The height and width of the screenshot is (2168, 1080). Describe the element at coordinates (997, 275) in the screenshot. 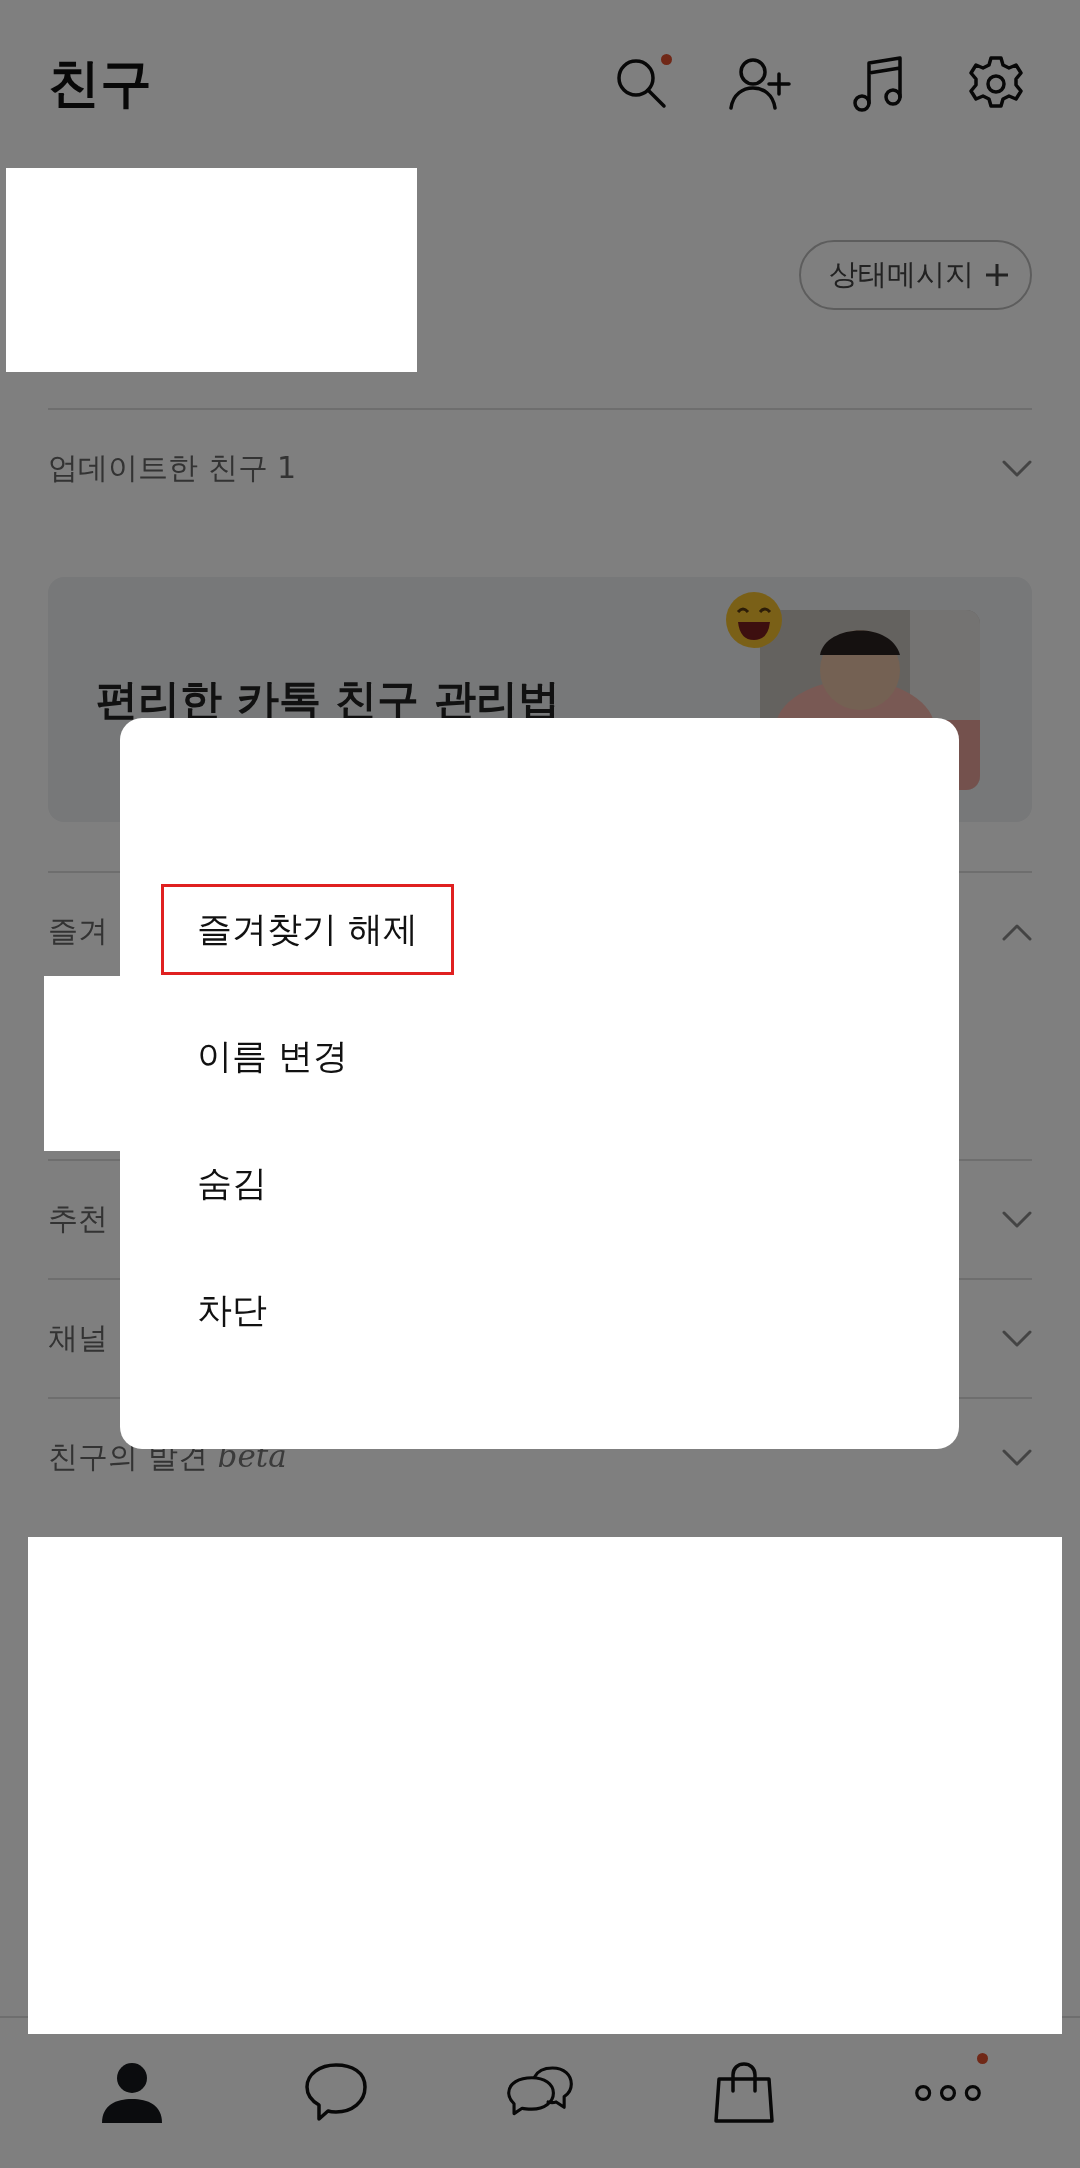

I see `plus-icon` at that location.